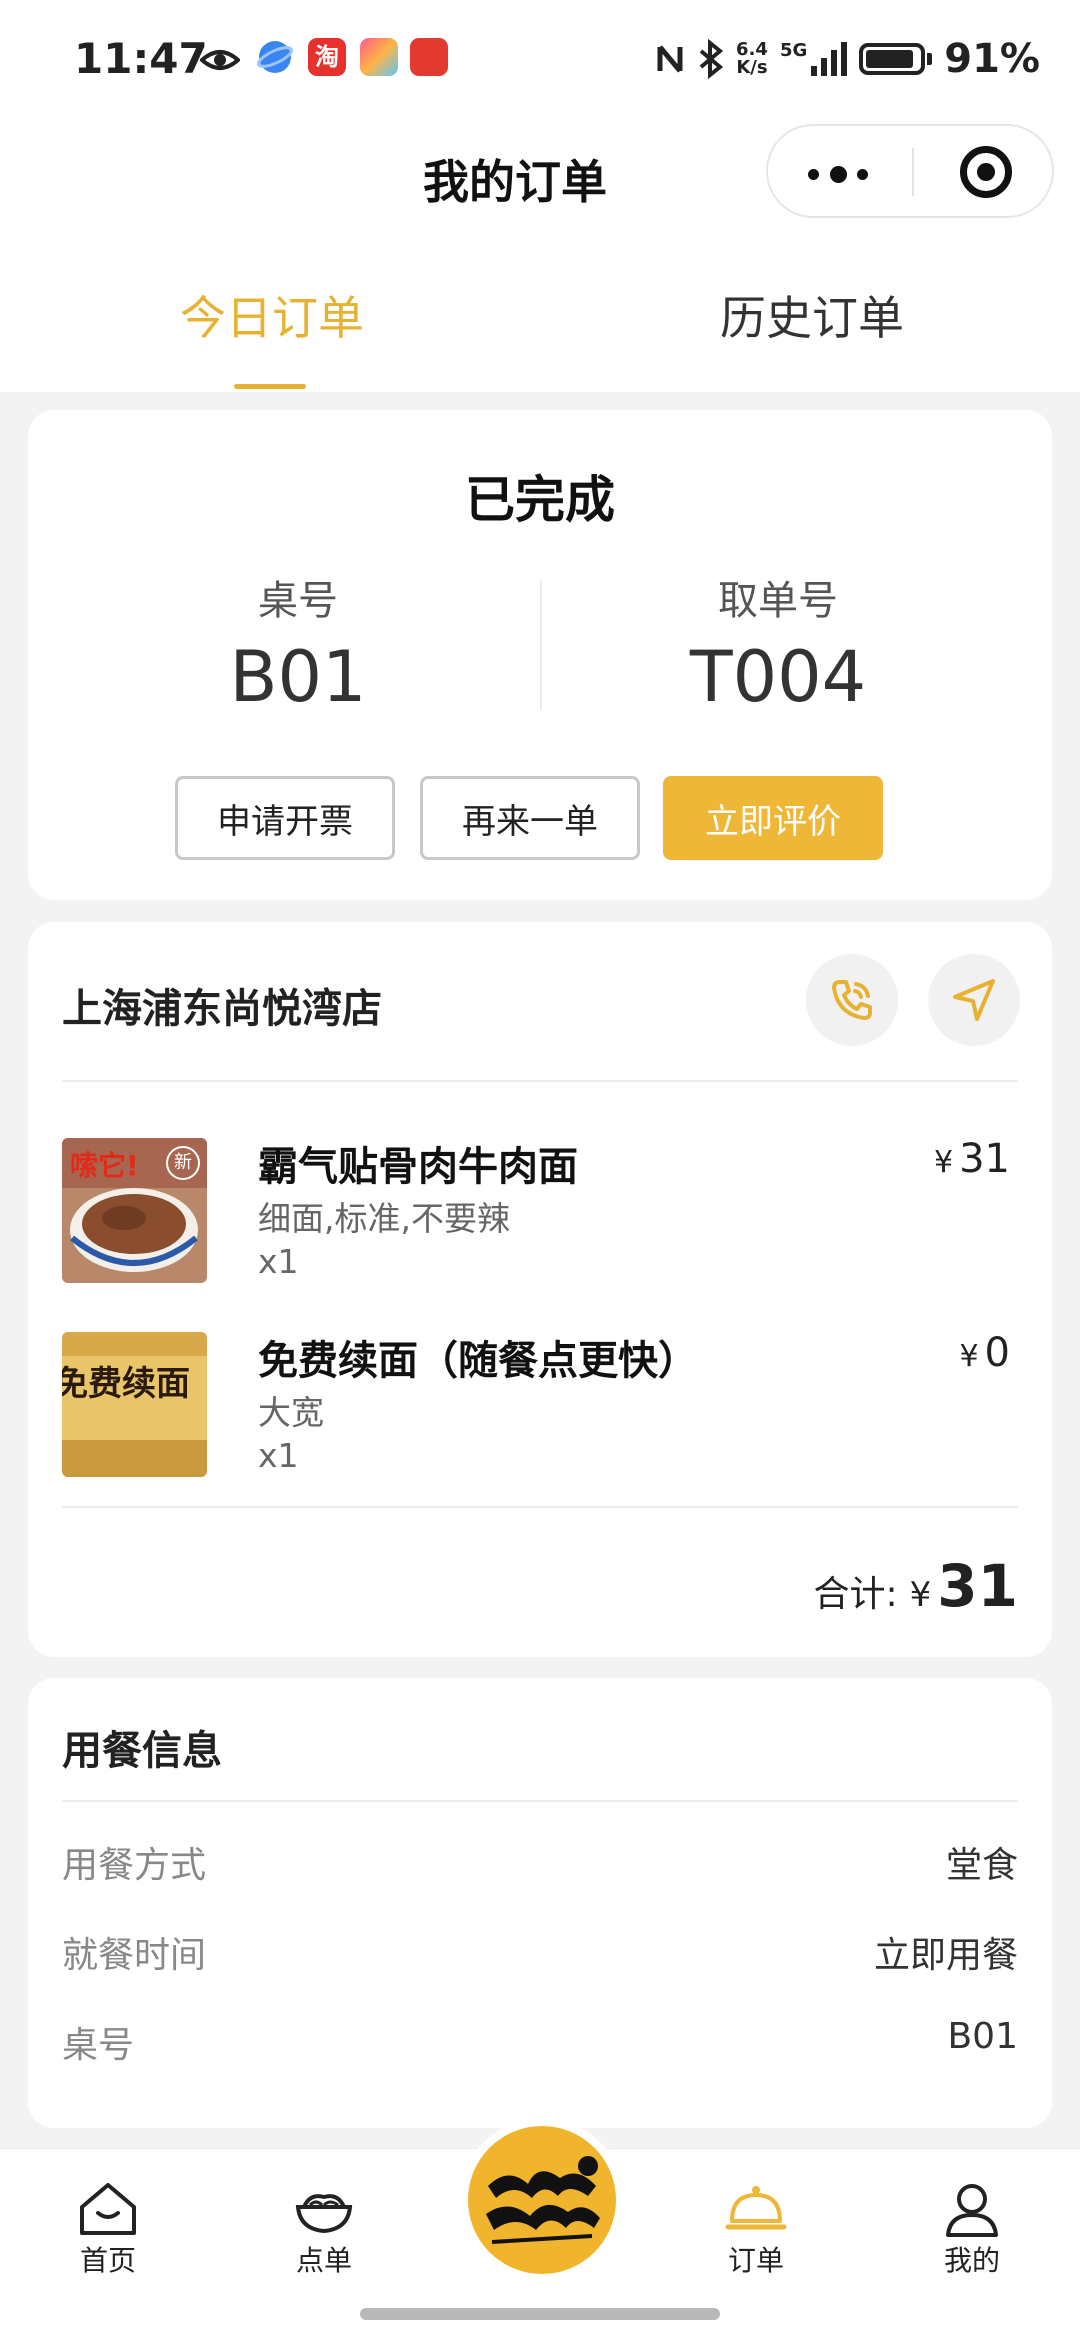 The width and height of the screenshot is (1080, 2340). Describe the element at coordinates (530, 818) in the screenshot. I see `reorder-button: 再来一单` at that location.